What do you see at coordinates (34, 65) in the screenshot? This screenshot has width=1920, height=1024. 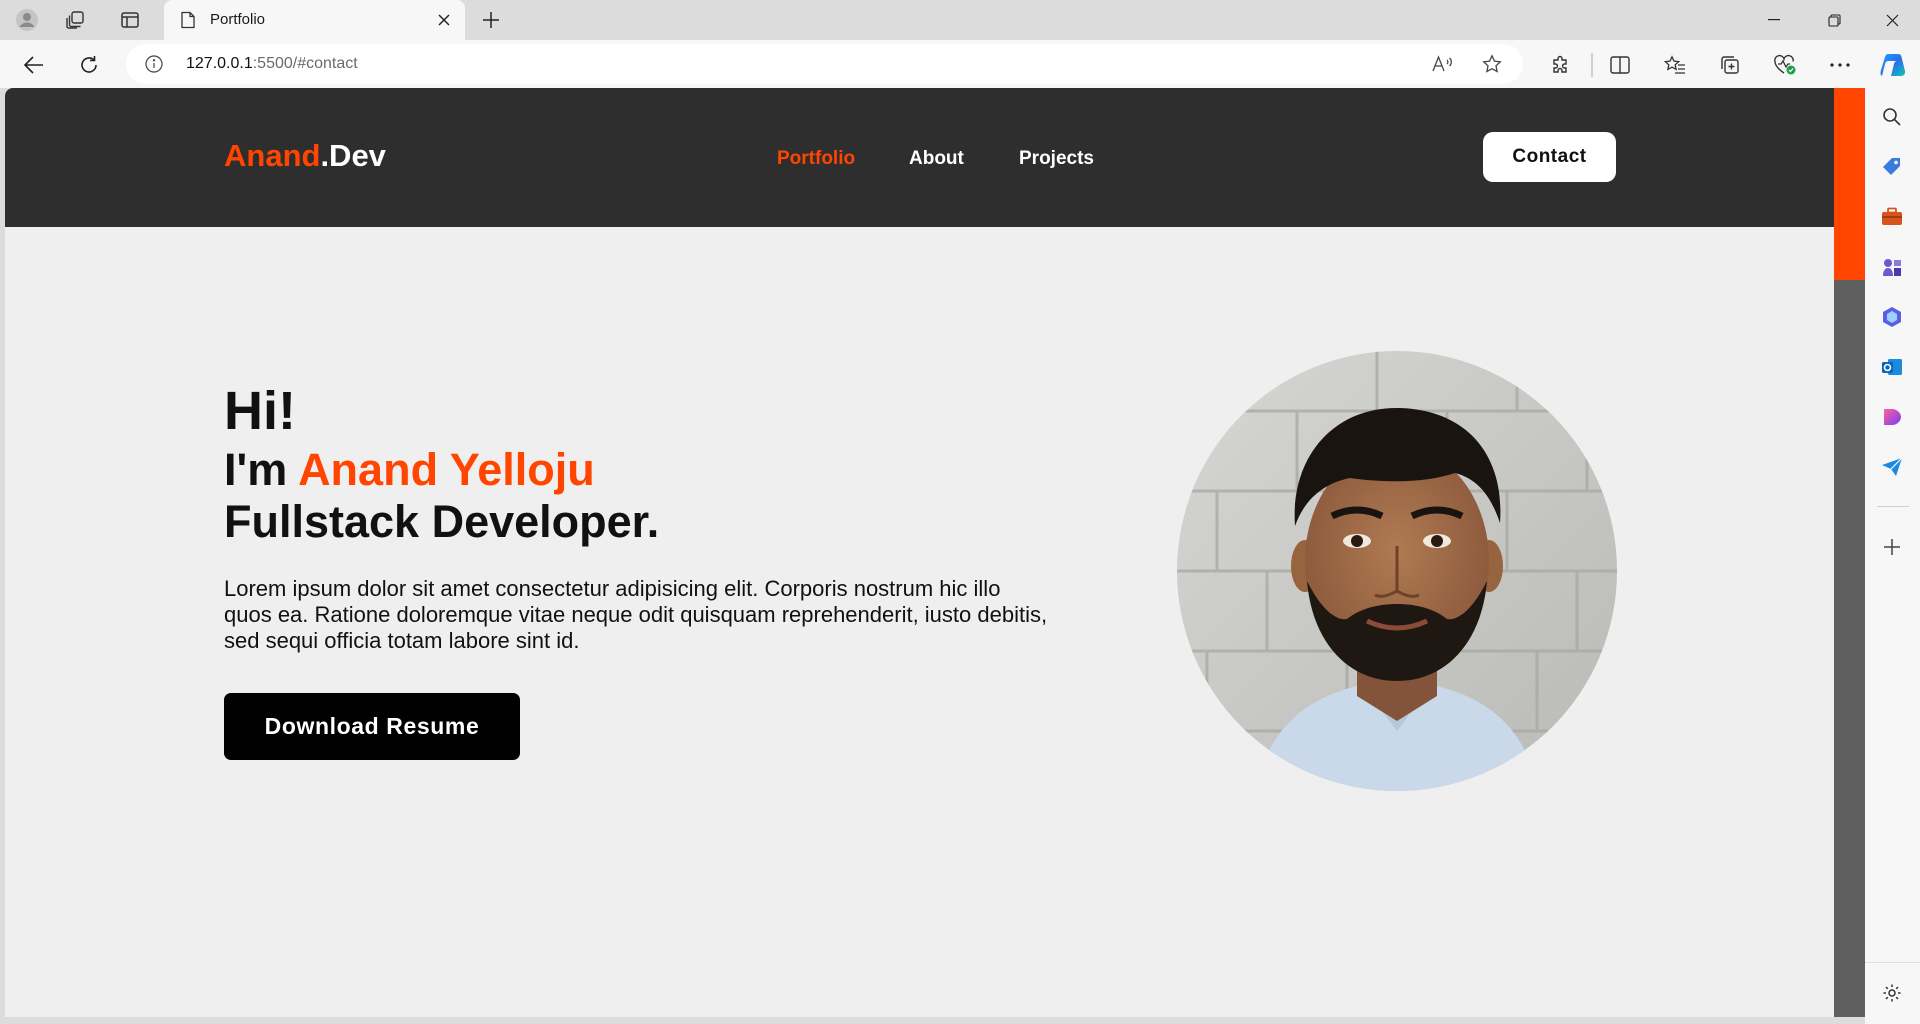 I see `back-arrow-icon` at bounding box center [34, 65].